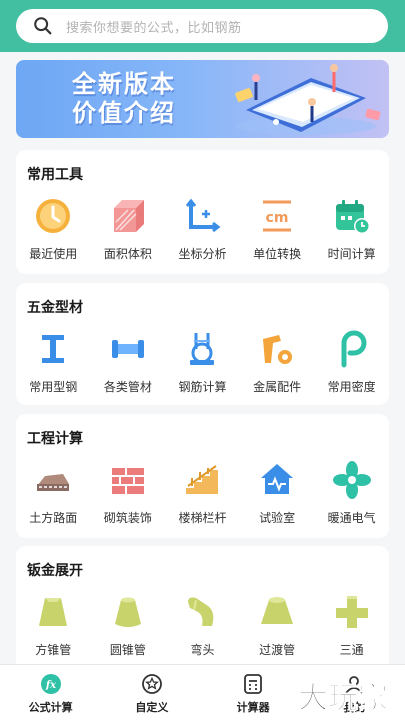  What do you see at coordinates (154, 28) in the screenshot?
I see `search-placeholder: 搜索你想要的公式，比如钢筋` at bounding box center [154, 28].